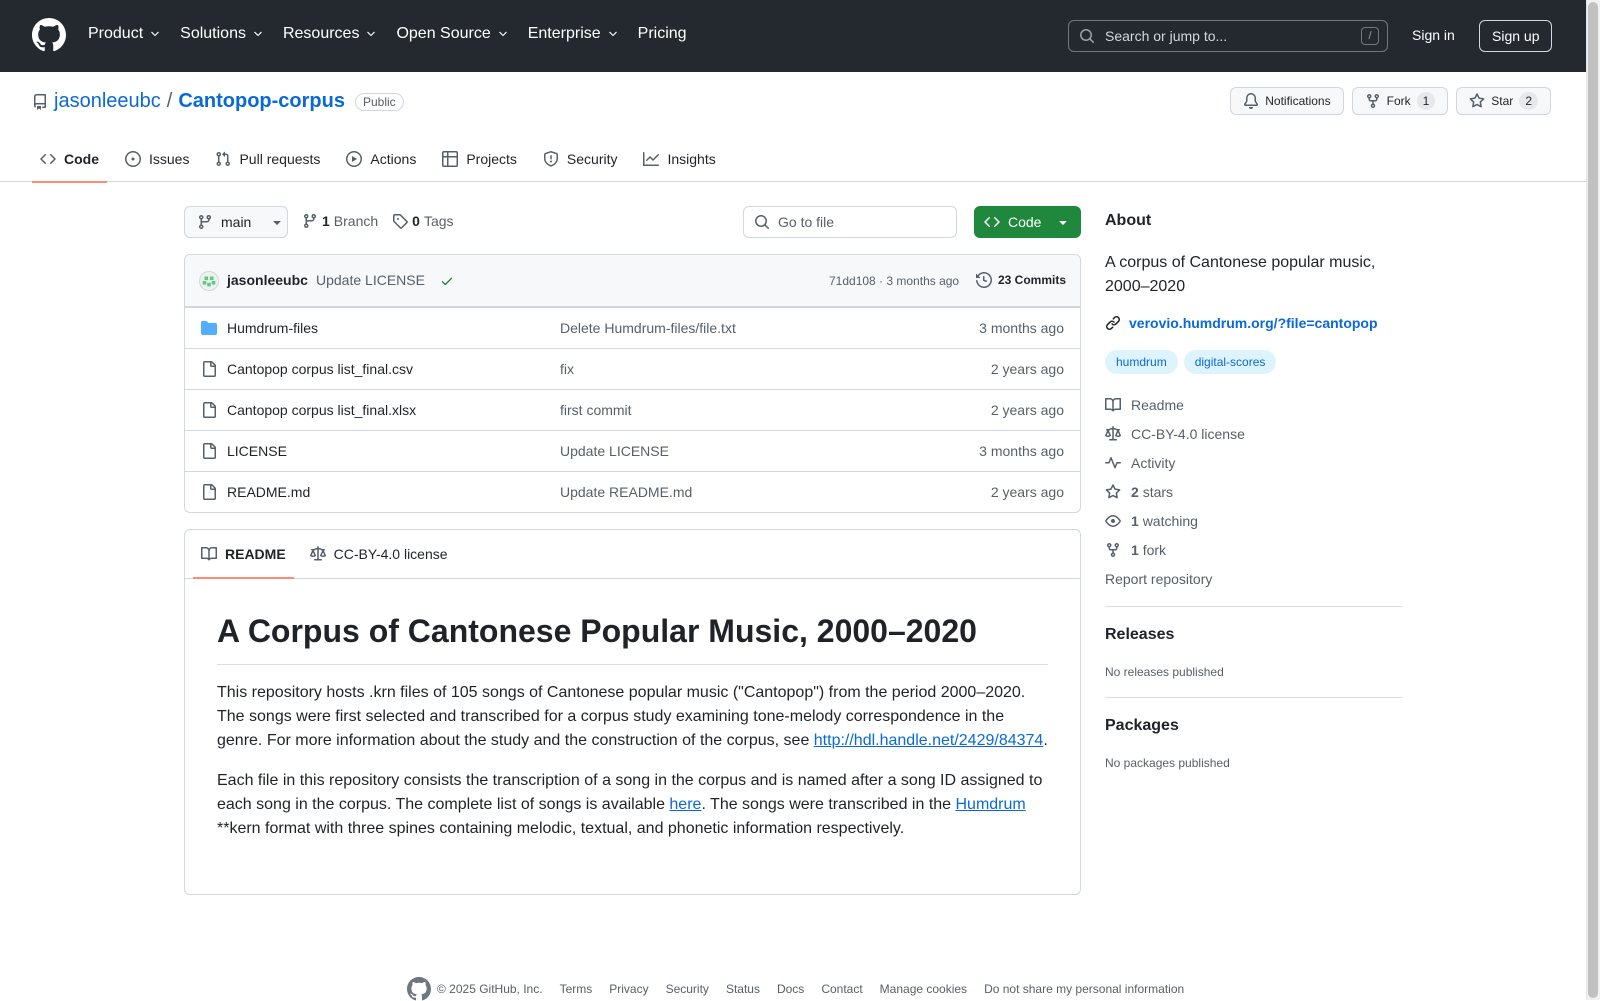 Image resolution: width=1600 pixels, height=1001 pixels. What do you see at coordinates (850, 222) in the screenshot?
I see `go-to-file-input: Go to file` at bounding box center [850, 222].